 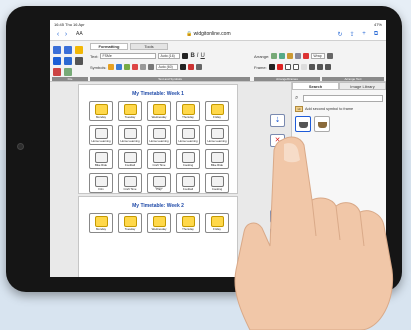 What do you see at coordinates (98, 67) in the screenshot?
I see `symbols-label: Symbols:` at bounding box center [98, 67].